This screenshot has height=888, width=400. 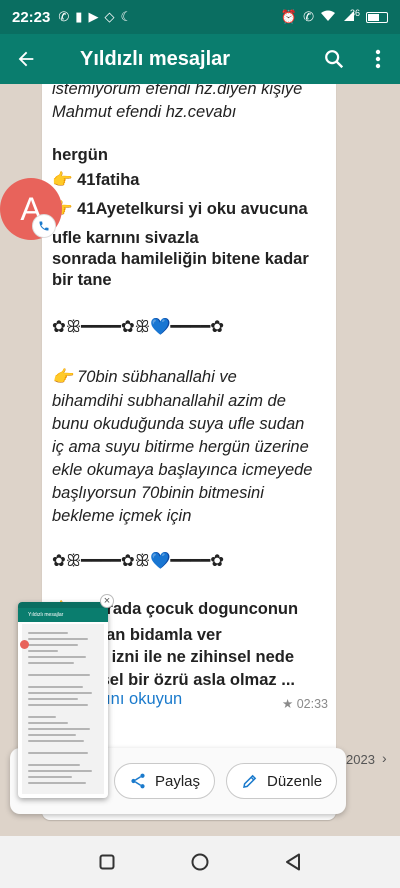 What do you see at coordinates (82, 280) in the screenshot?
I see `message-line: bir tane` at bounding box center [82, 280].